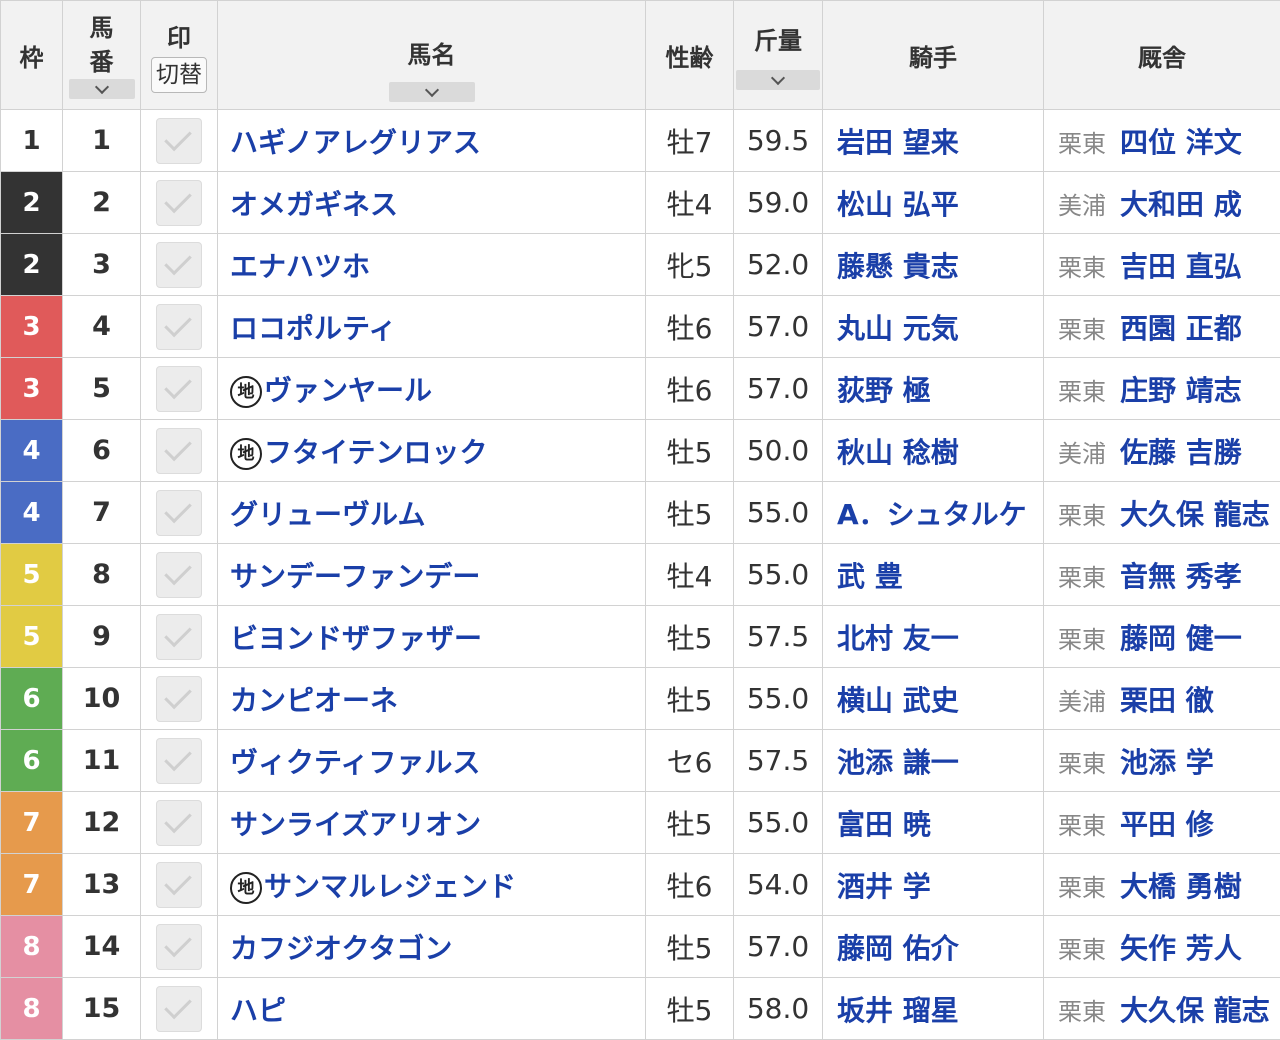  Describe the element at coordinates (375, 452) in the screenshot. I see `horse-name: フタイテンロック` at that location.